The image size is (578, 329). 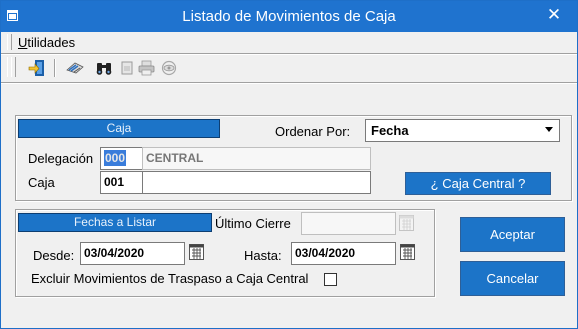 I want to click on menu-grip, so click(x=9, y=42).